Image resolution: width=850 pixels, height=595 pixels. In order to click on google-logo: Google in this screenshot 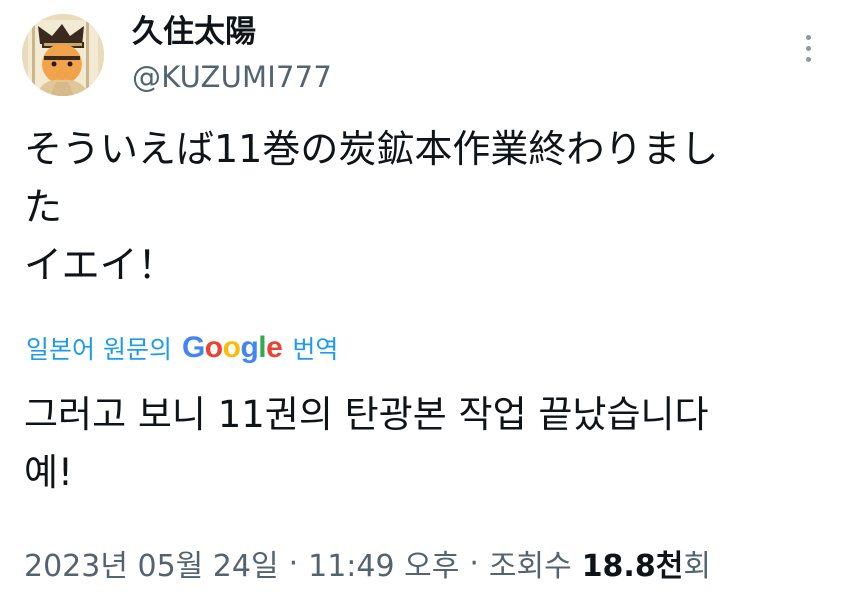, I will do `click(232, 348)`.